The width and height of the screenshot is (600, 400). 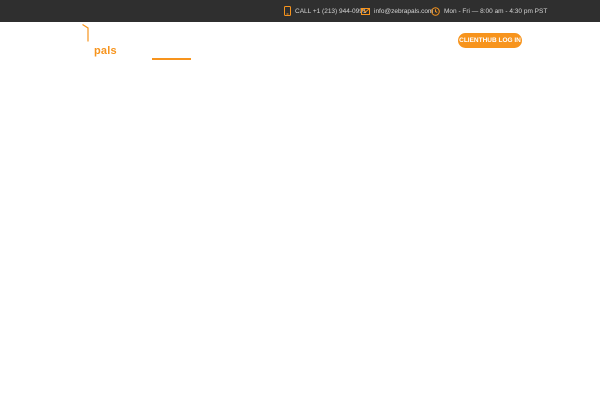 What do you see at coordinates (171, 59) in the screenshot?
I see `nav-active-underline` at bounding box center [171, 59].